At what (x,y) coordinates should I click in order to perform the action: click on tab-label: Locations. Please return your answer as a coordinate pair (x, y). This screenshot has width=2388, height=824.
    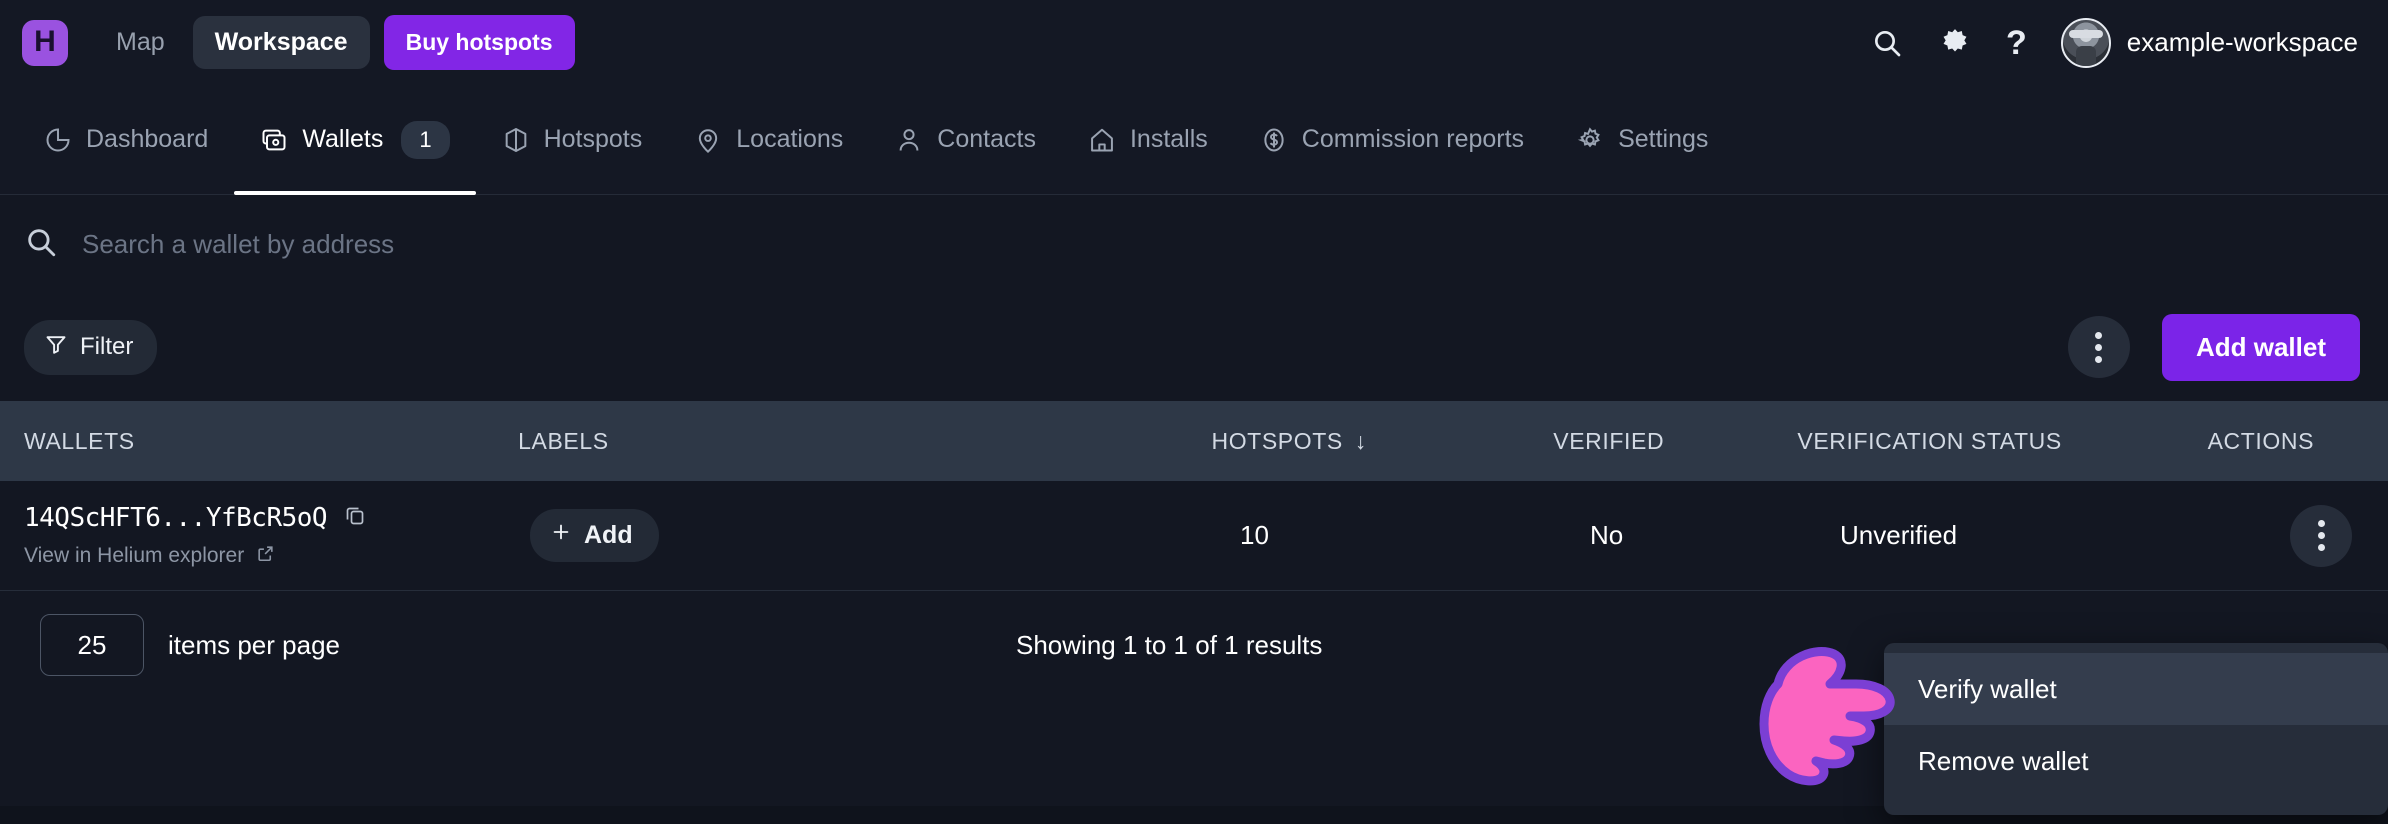
    Looking at the image, I should click on (790, 139).